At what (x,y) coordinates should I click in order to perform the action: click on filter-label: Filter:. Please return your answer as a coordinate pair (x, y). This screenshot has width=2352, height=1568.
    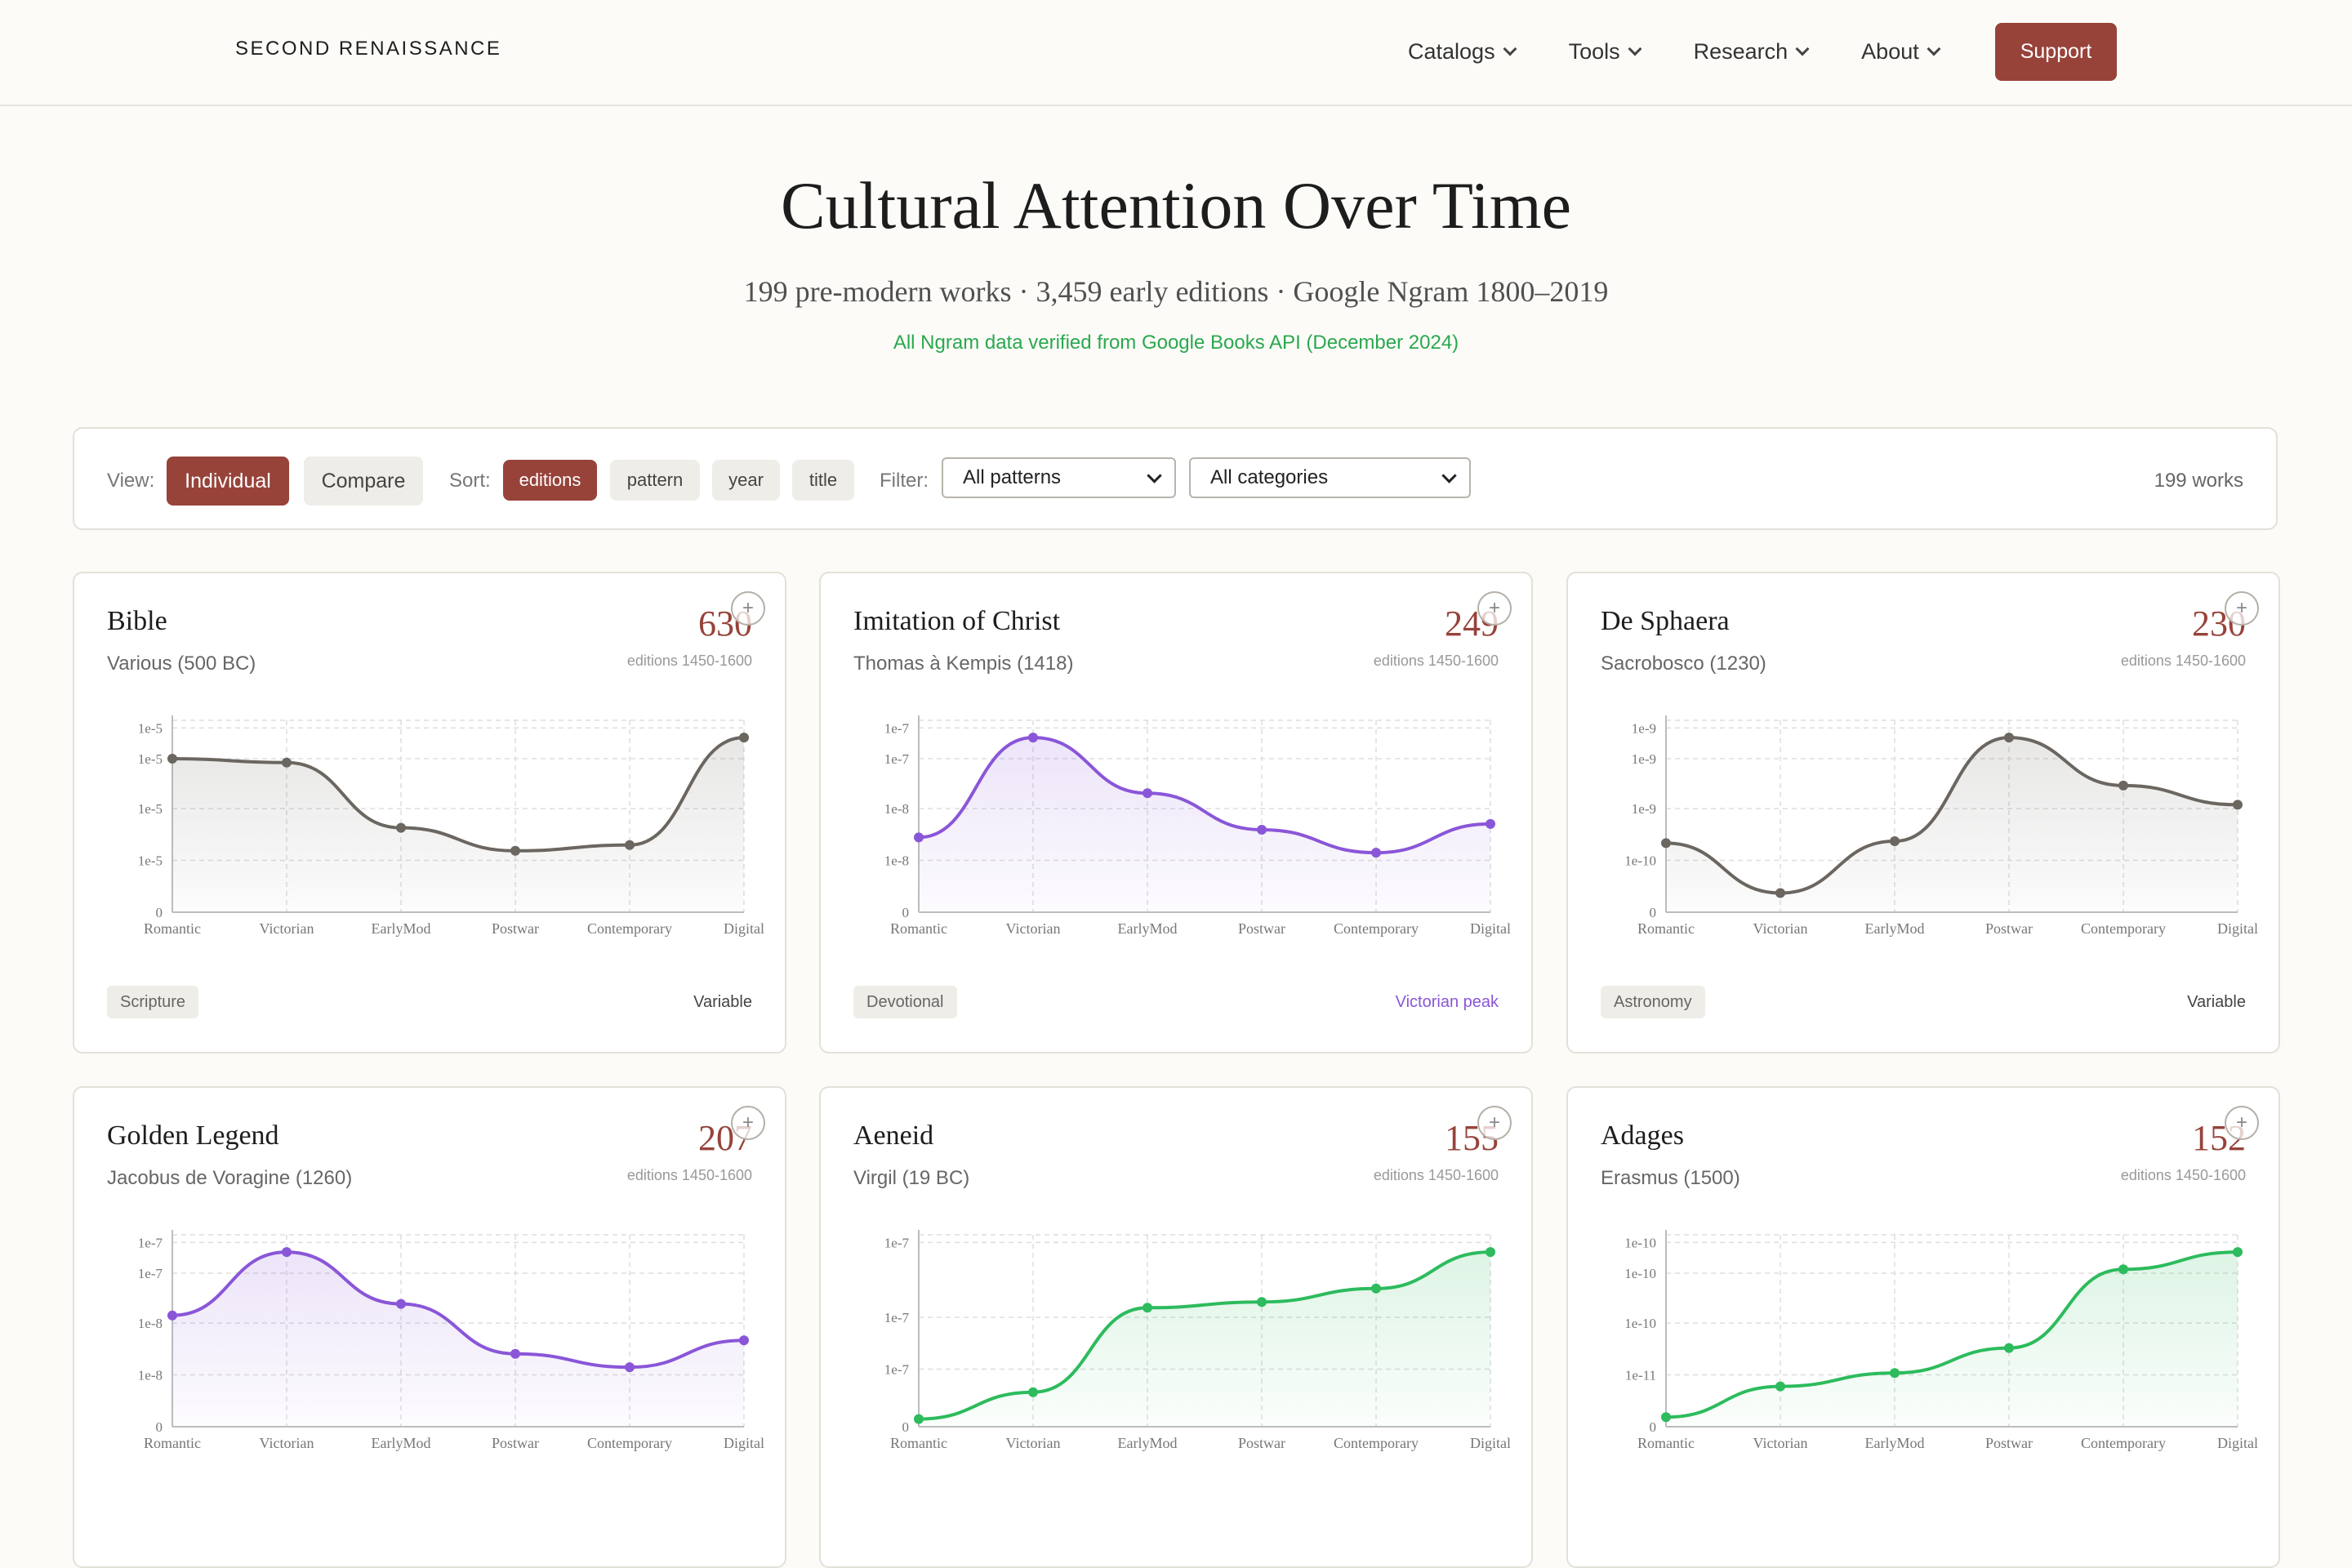
    Looking at the image, I should click on (905, 481).